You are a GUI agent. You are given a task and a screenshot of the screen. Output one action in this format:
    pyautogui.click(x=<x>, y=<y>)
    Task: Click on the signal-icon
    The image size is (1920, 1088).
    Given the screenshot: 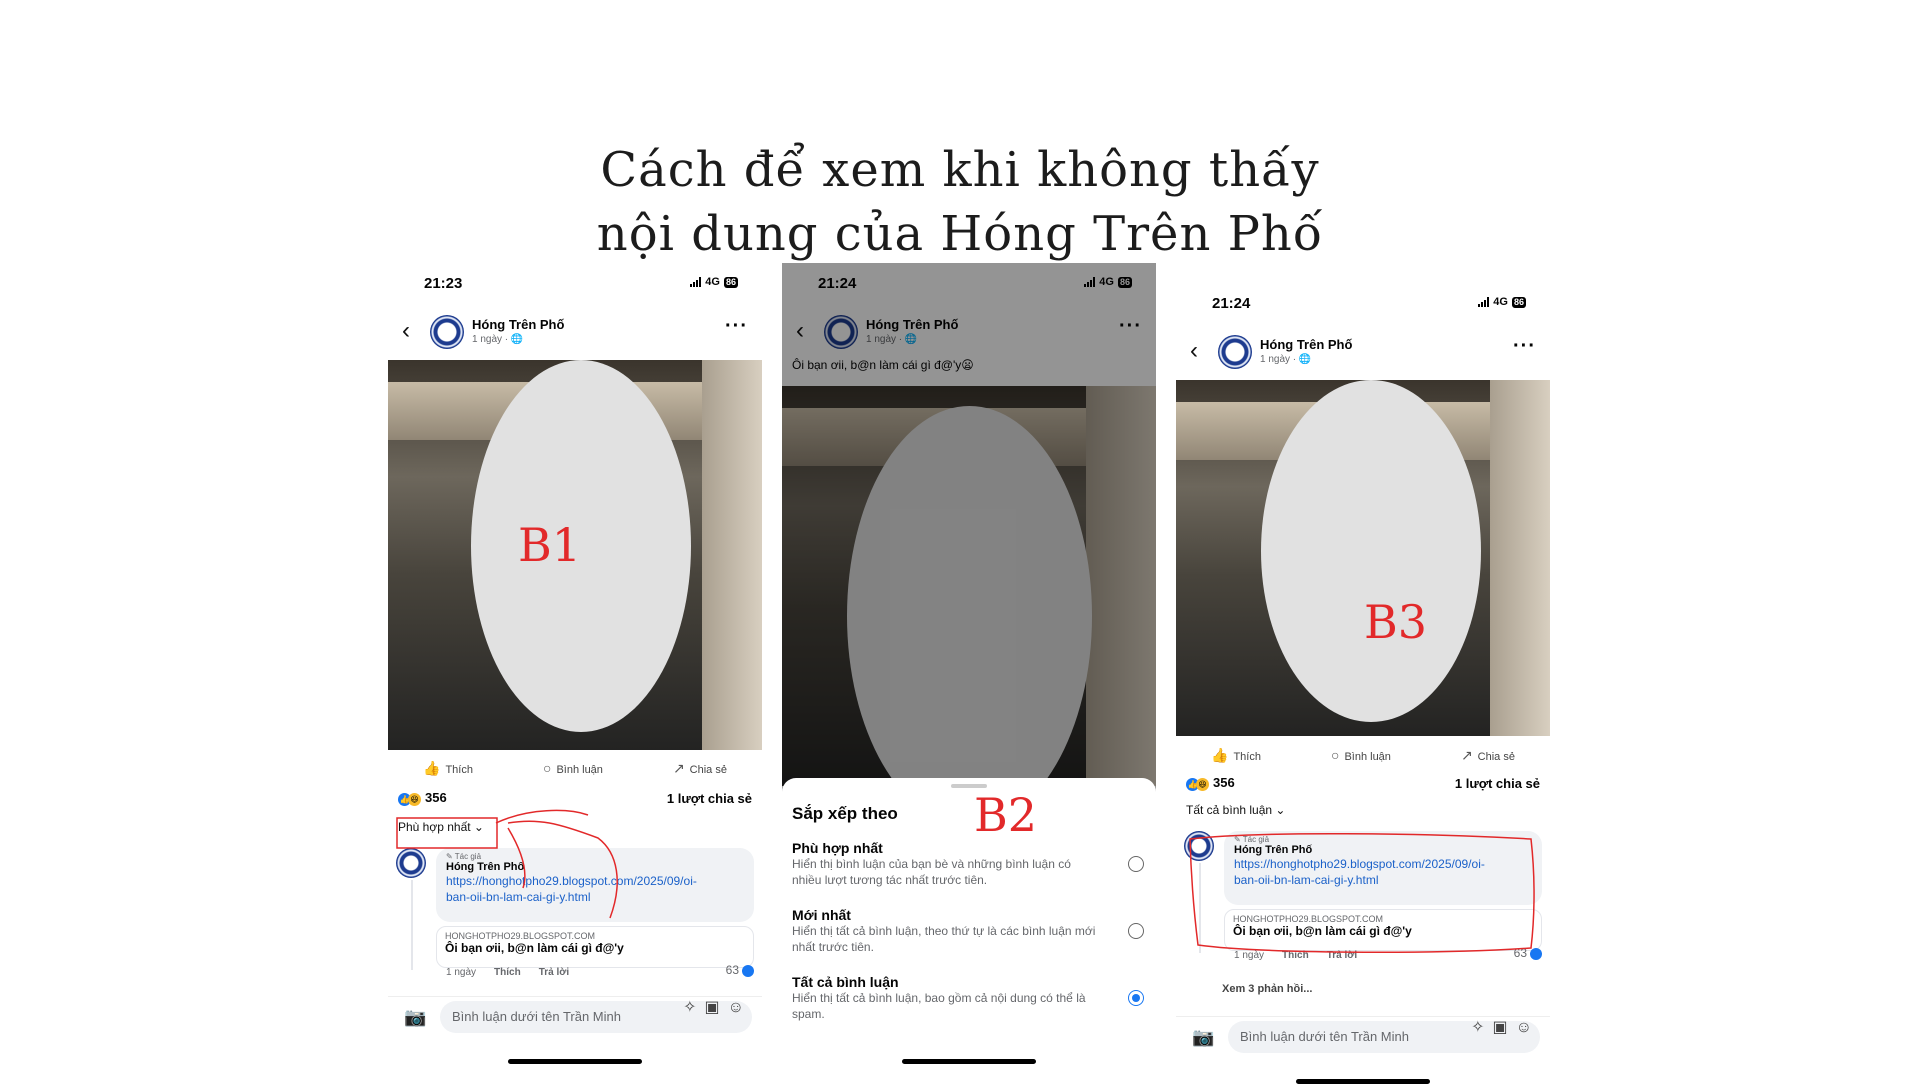 What is the action you would take?
    pyautogui.click(x=696, y=282)
    